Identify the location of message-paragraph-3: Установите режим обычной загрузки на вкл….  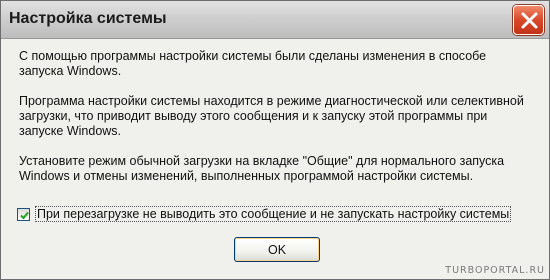
(262, 168).